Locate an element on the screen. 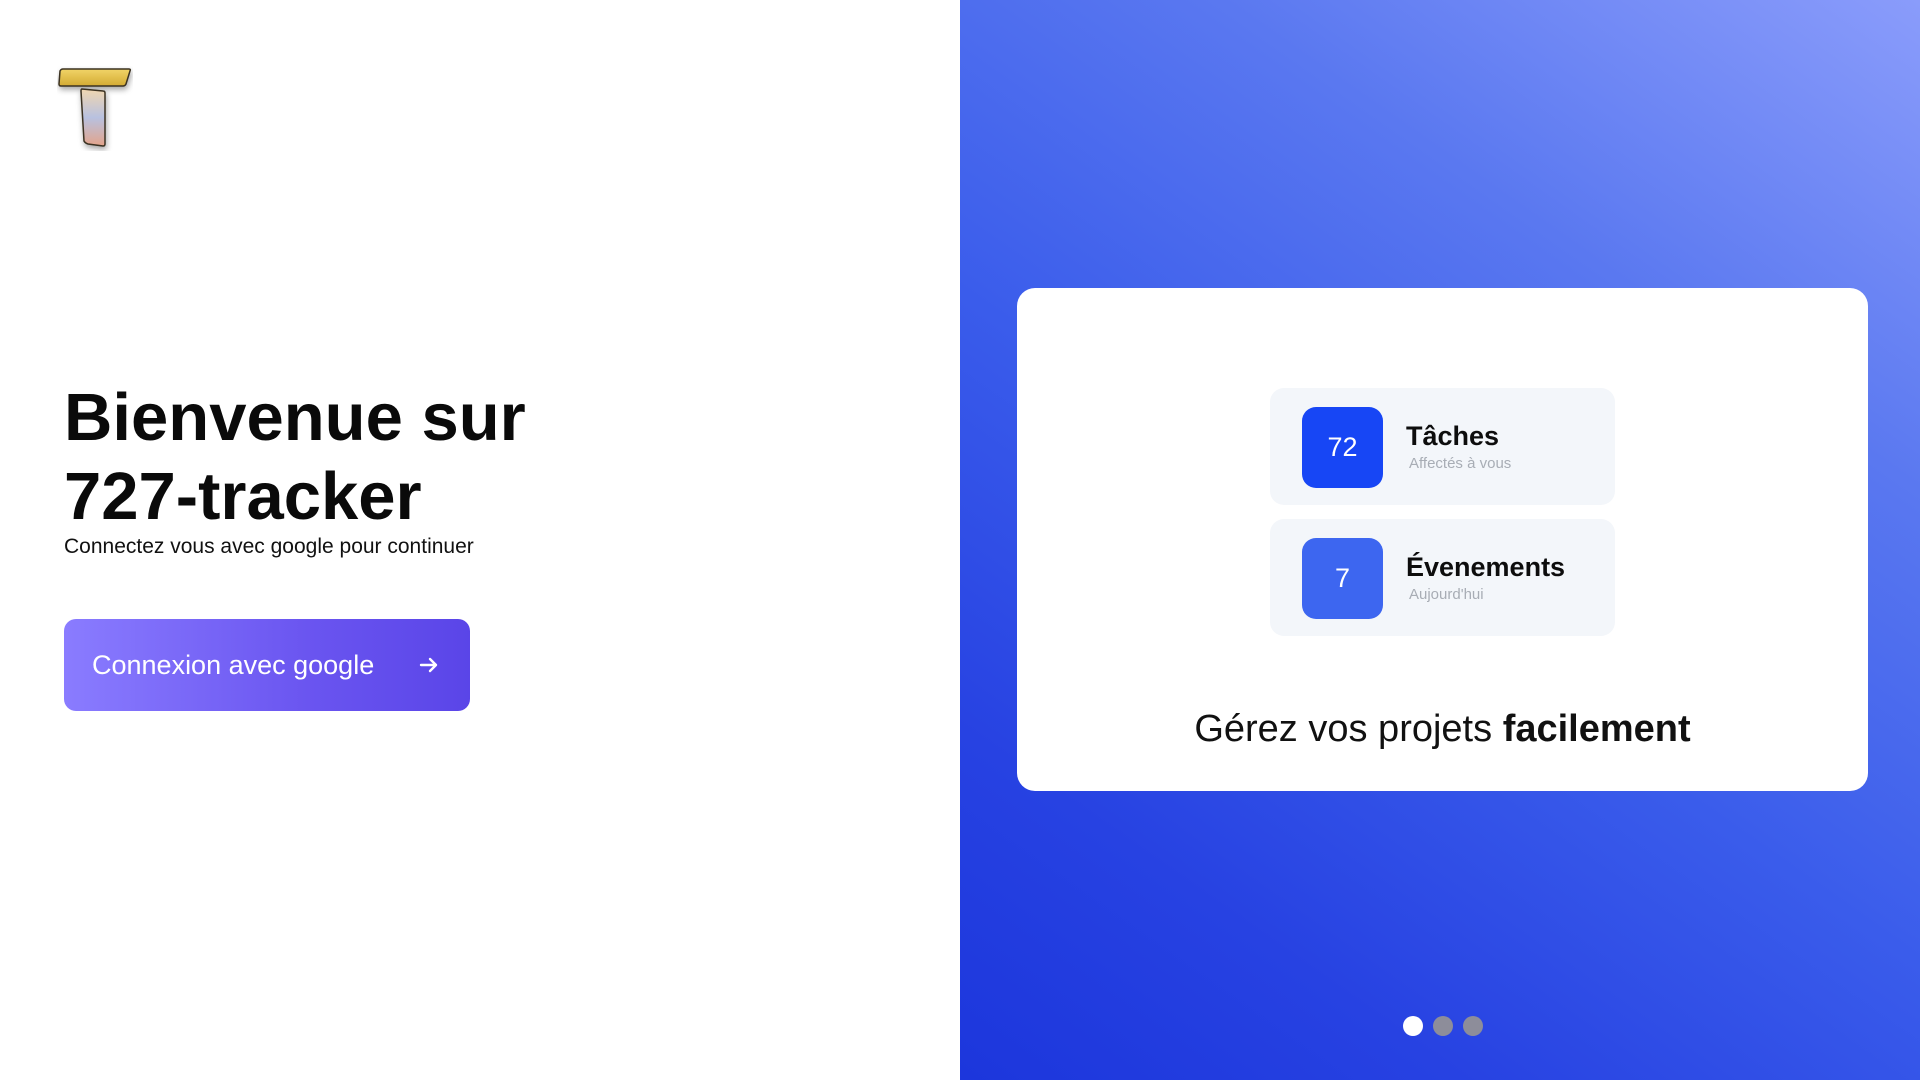 Image resolution: width=1920 pixels, height=1080 pixels. carousel-dots is located at coordinates (1443, 1026).